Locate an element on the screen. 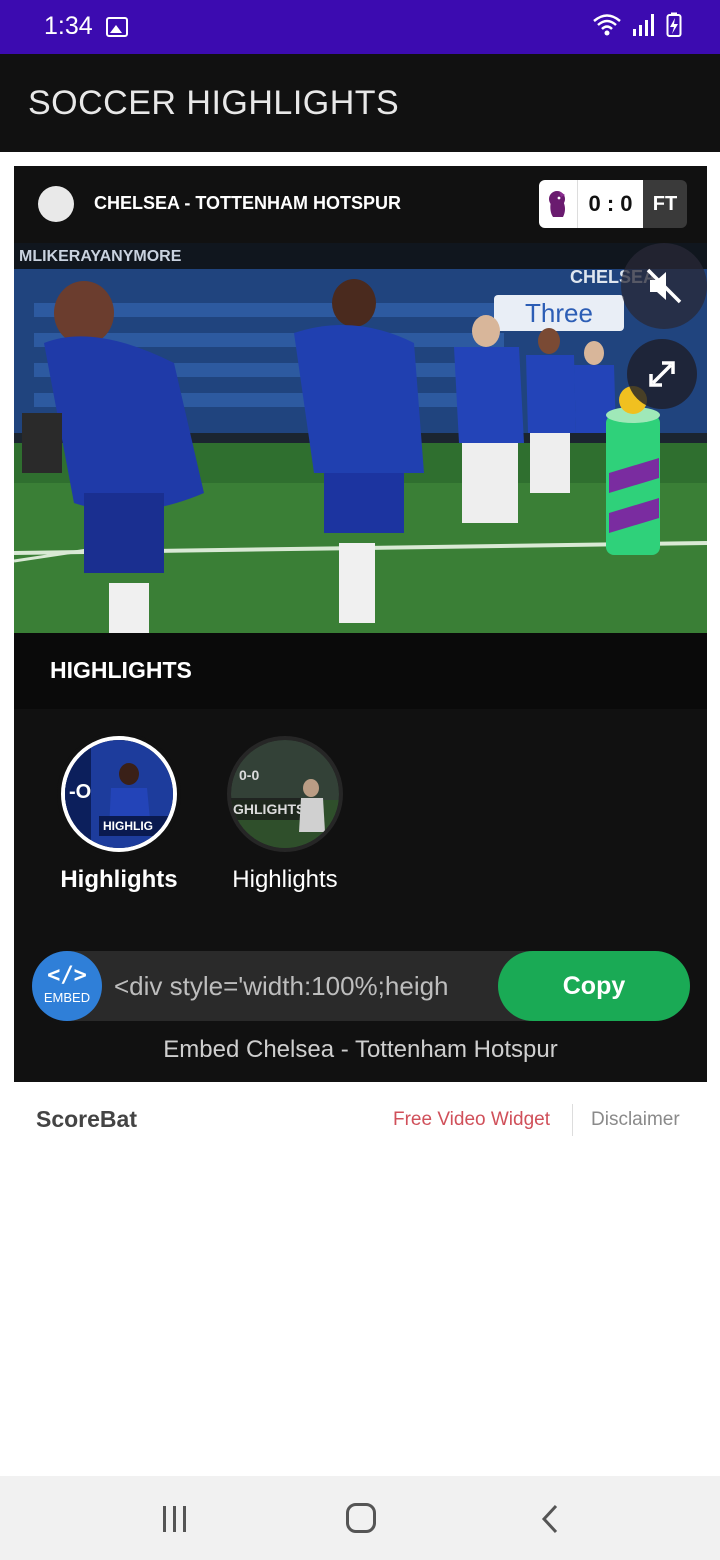 The image size is (720, 1560). highlight-clip-2: 0-0 GHLIGHTS Highlights is located at coordinates (285, 815).